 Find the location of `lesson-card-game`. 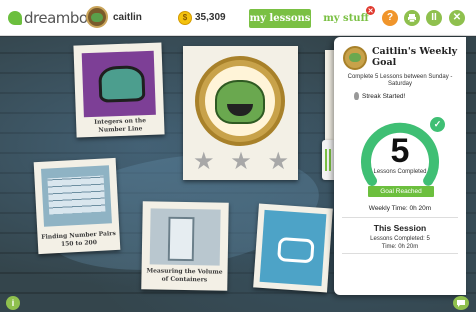

lesson-card-game is located at coordinates (293, 248).